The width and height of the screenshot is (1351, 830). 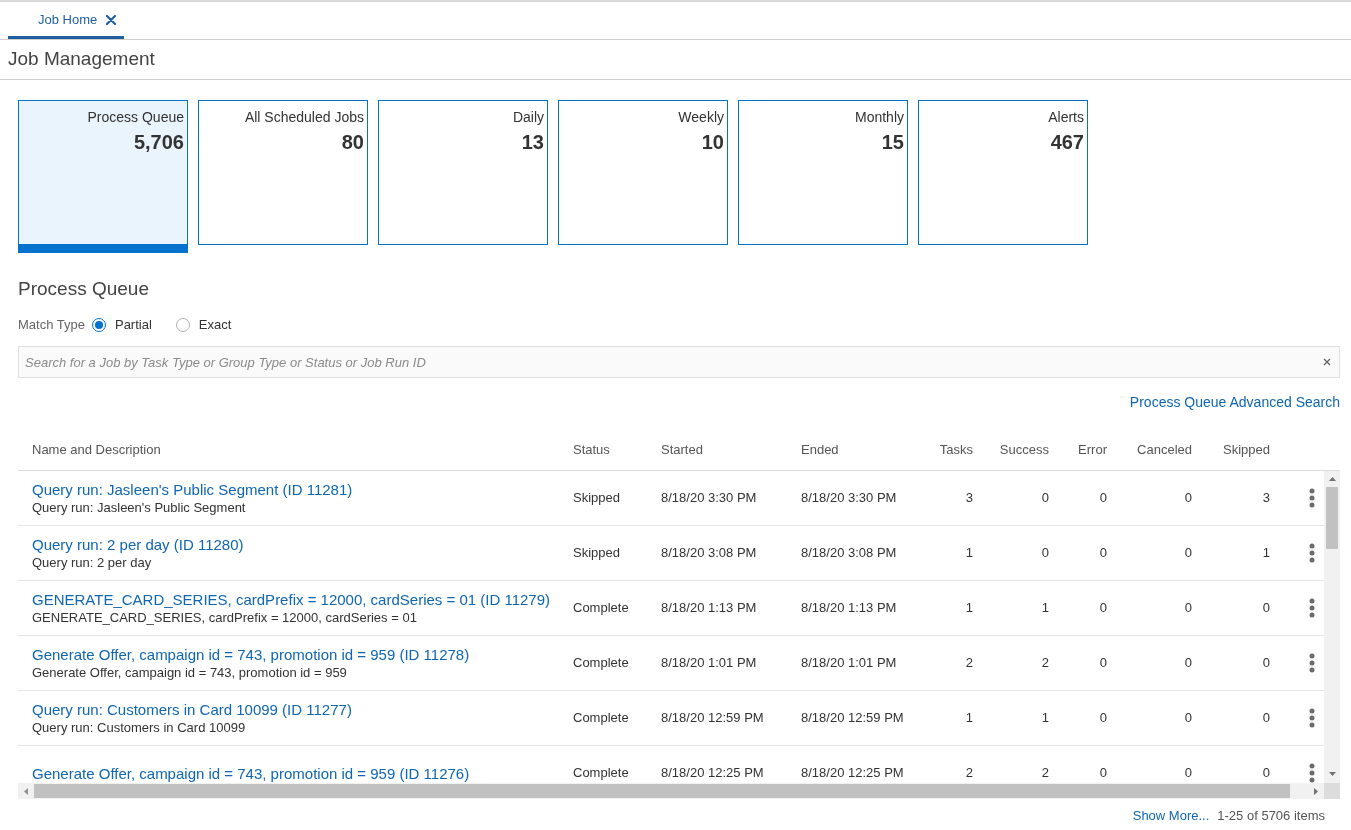 I want to click on tab: Job Home, so click(x=66, y=21).